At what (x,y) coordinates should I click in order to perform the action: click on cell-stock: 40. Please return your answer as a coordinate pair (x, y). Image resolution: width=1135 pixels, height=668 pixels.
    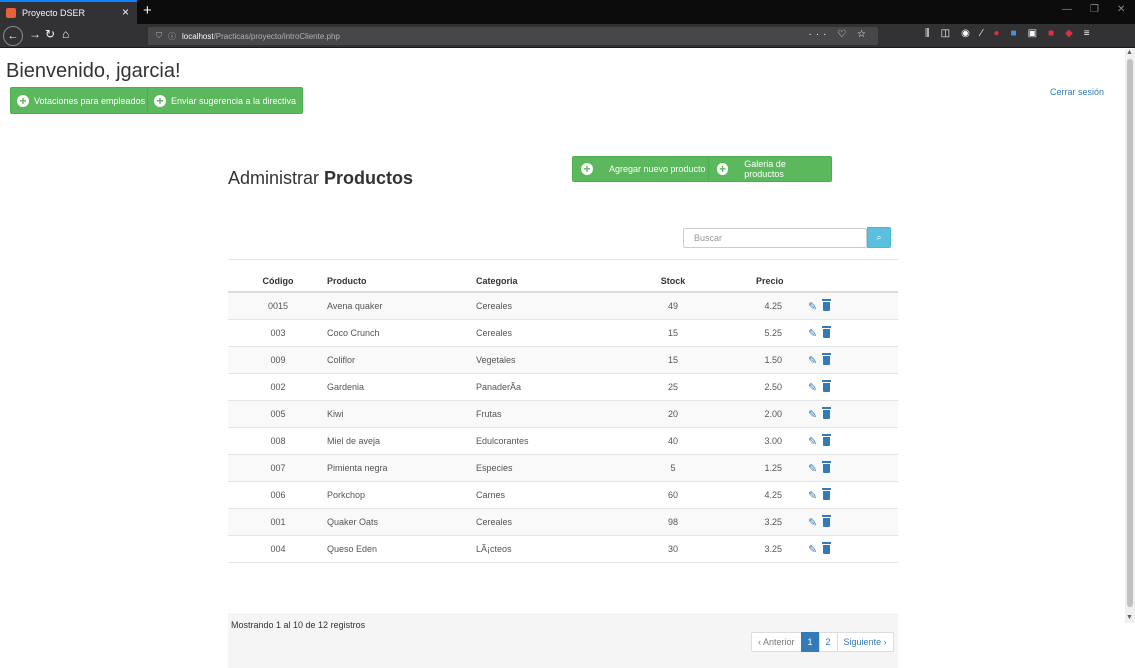
    Looking at the image, I should click on (672, 441).